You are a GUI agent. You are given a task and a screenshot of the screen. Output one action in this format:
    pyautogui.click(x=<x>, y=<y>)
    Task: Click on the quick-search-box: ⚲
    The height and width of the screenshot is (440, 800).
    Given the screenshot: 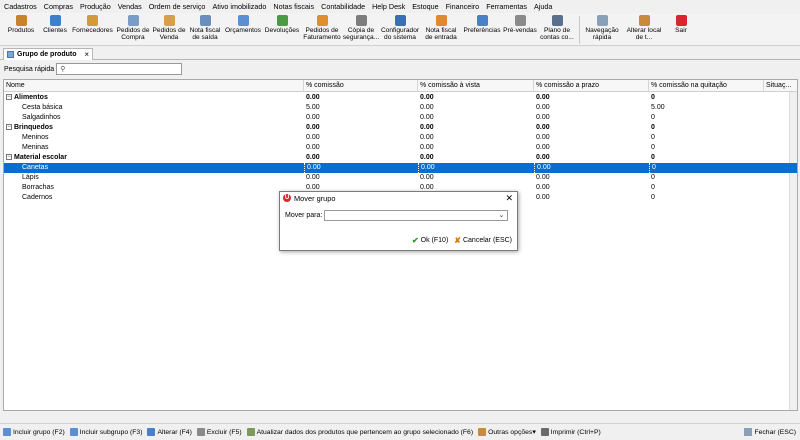 What is the action you would take?
    pyautogui.click(x=119, y=69)
    